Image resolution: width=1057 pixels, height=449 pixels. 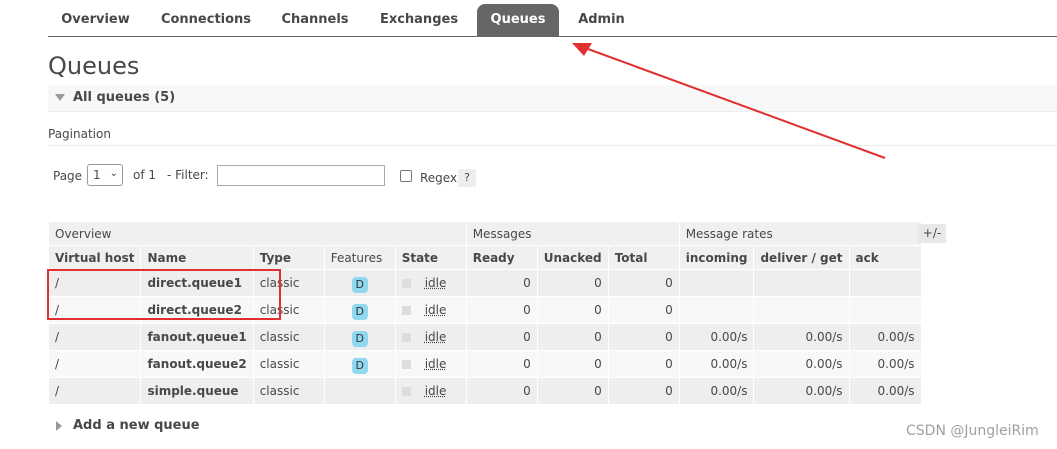 What do you see at coordinates (315, 20) in the screenshot?
I see `tab-channels: Channels` at bounding box center [315, 20].